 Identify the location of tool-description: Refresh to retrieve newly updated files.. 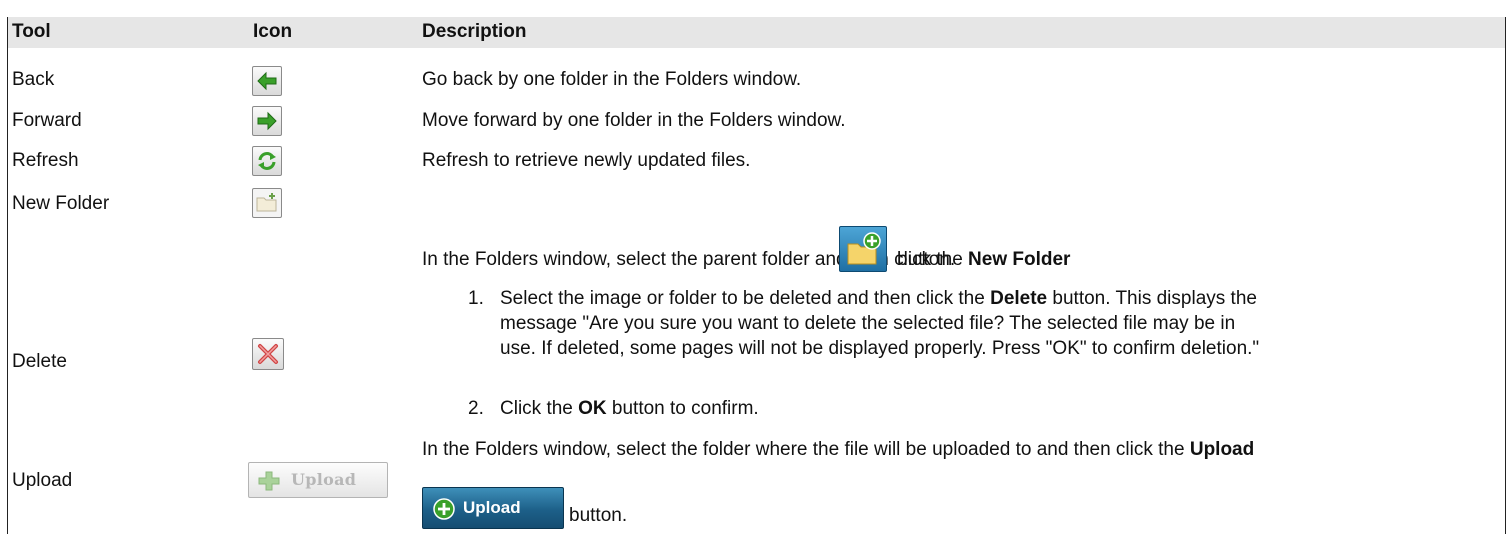
(586, 160).